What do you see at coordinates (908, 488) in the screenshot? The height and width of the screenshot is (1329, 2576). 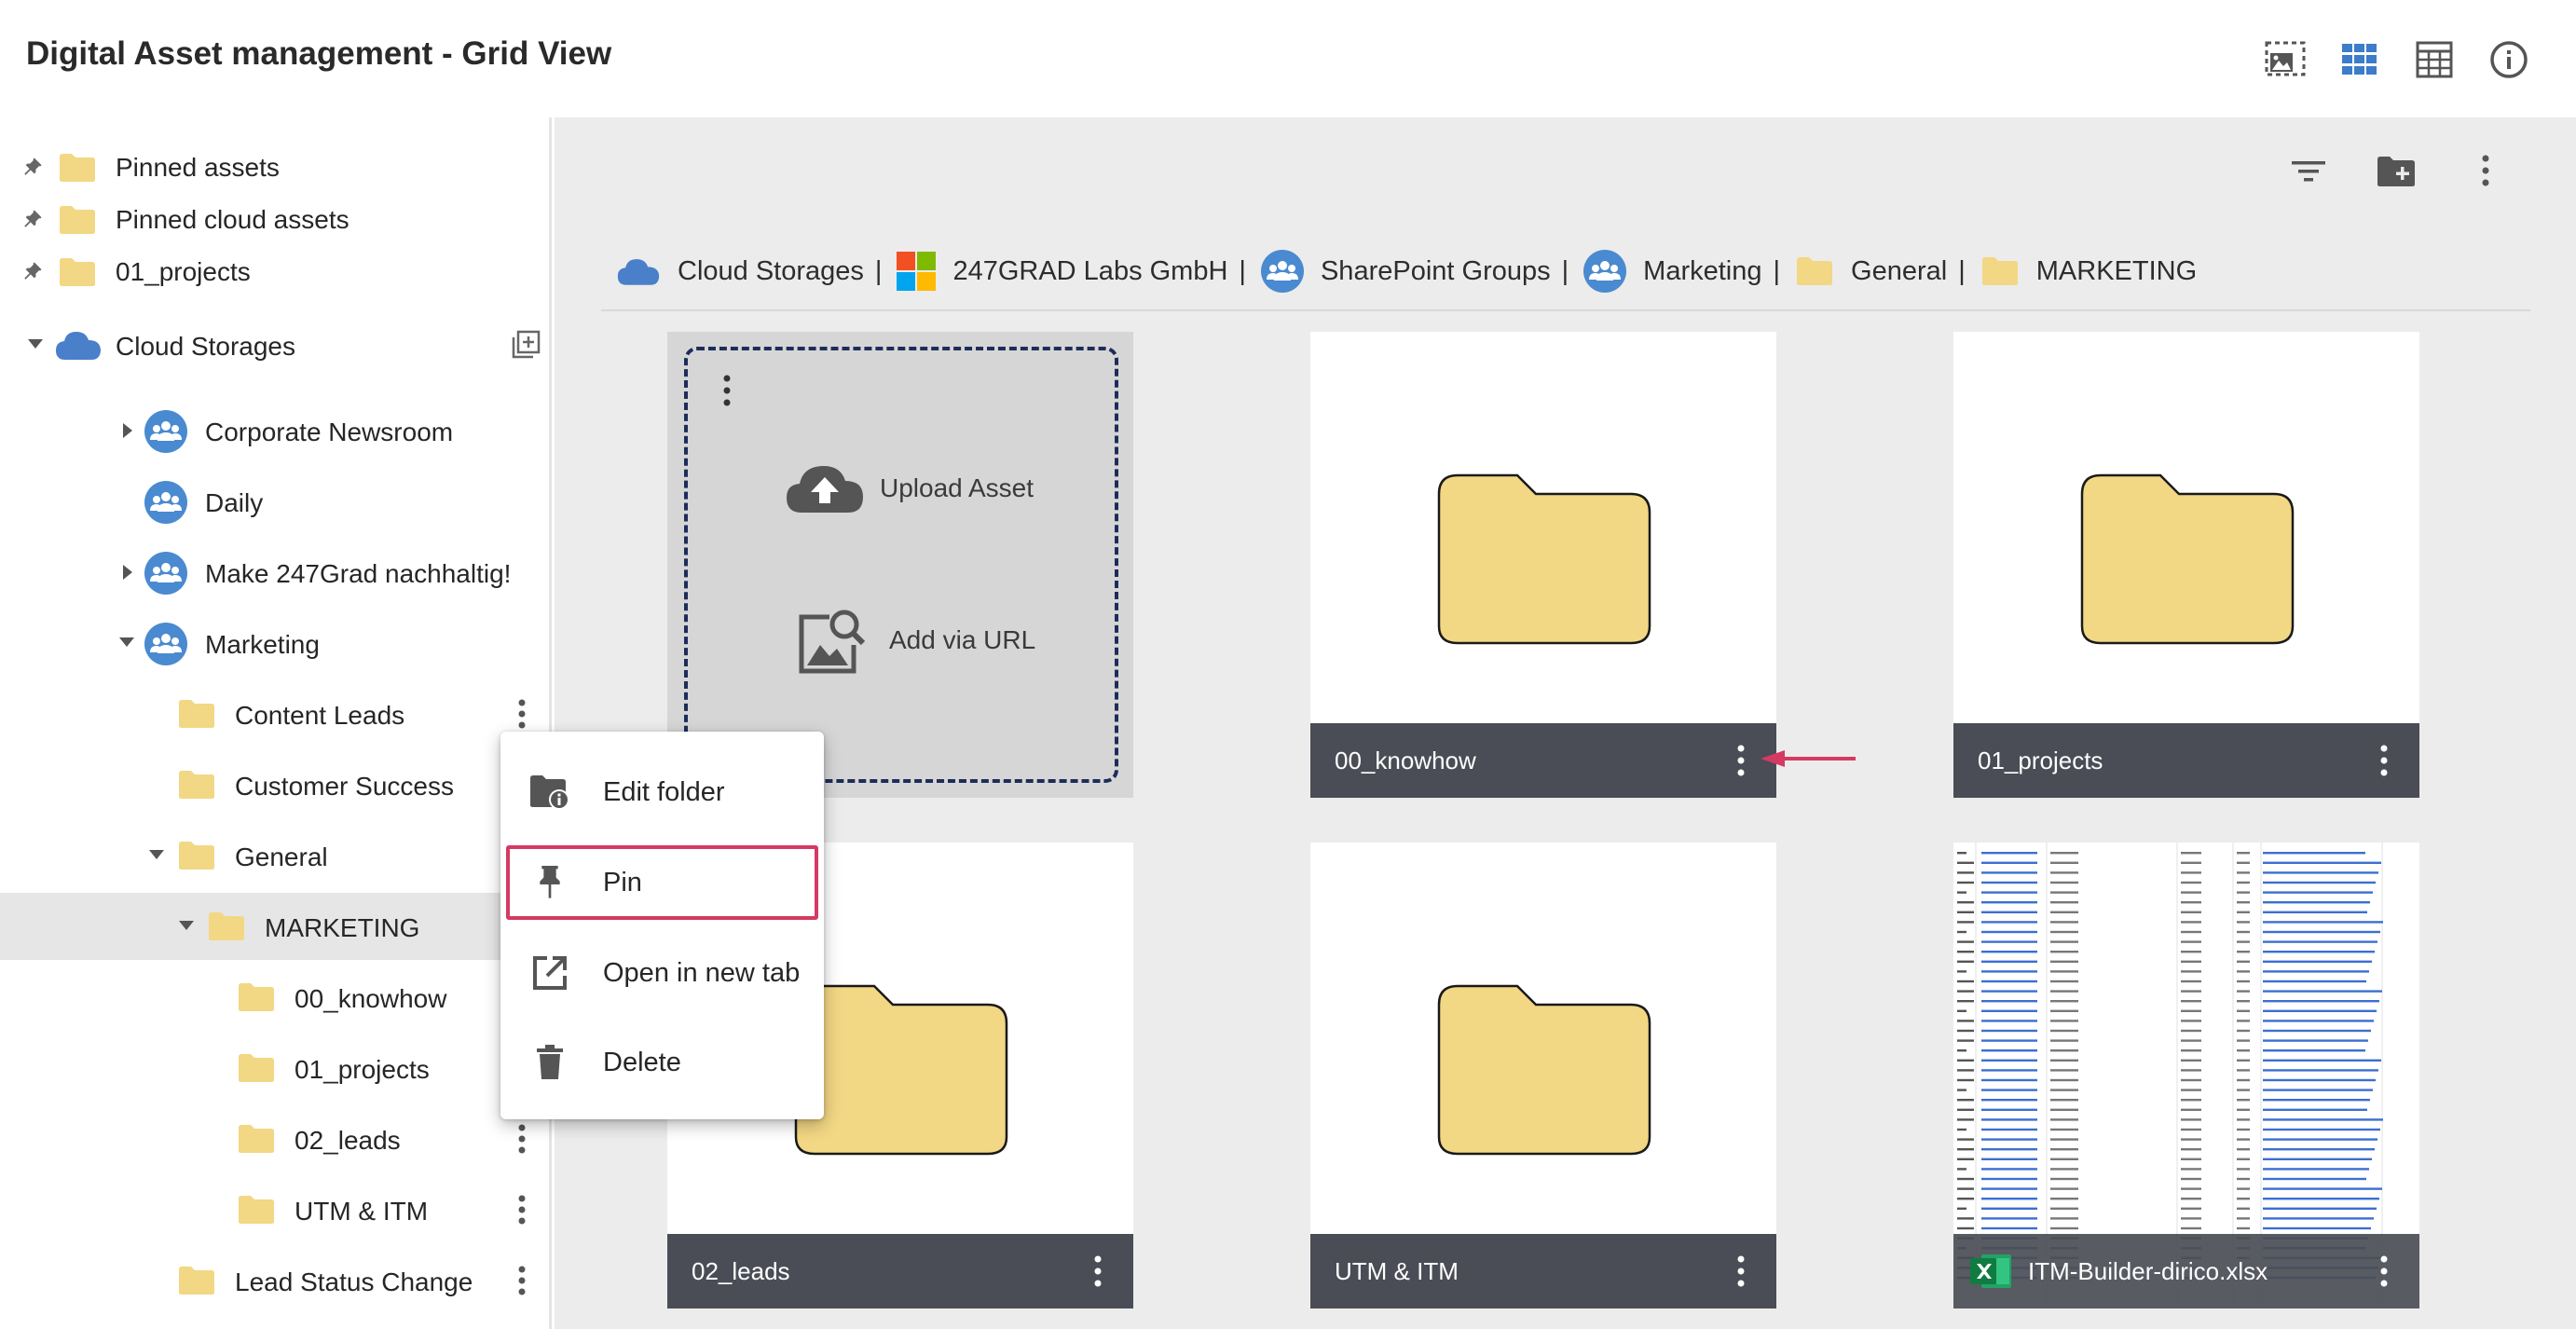 I see `upload-asset-button: Upload Asset` at bounding box center [908, 488].